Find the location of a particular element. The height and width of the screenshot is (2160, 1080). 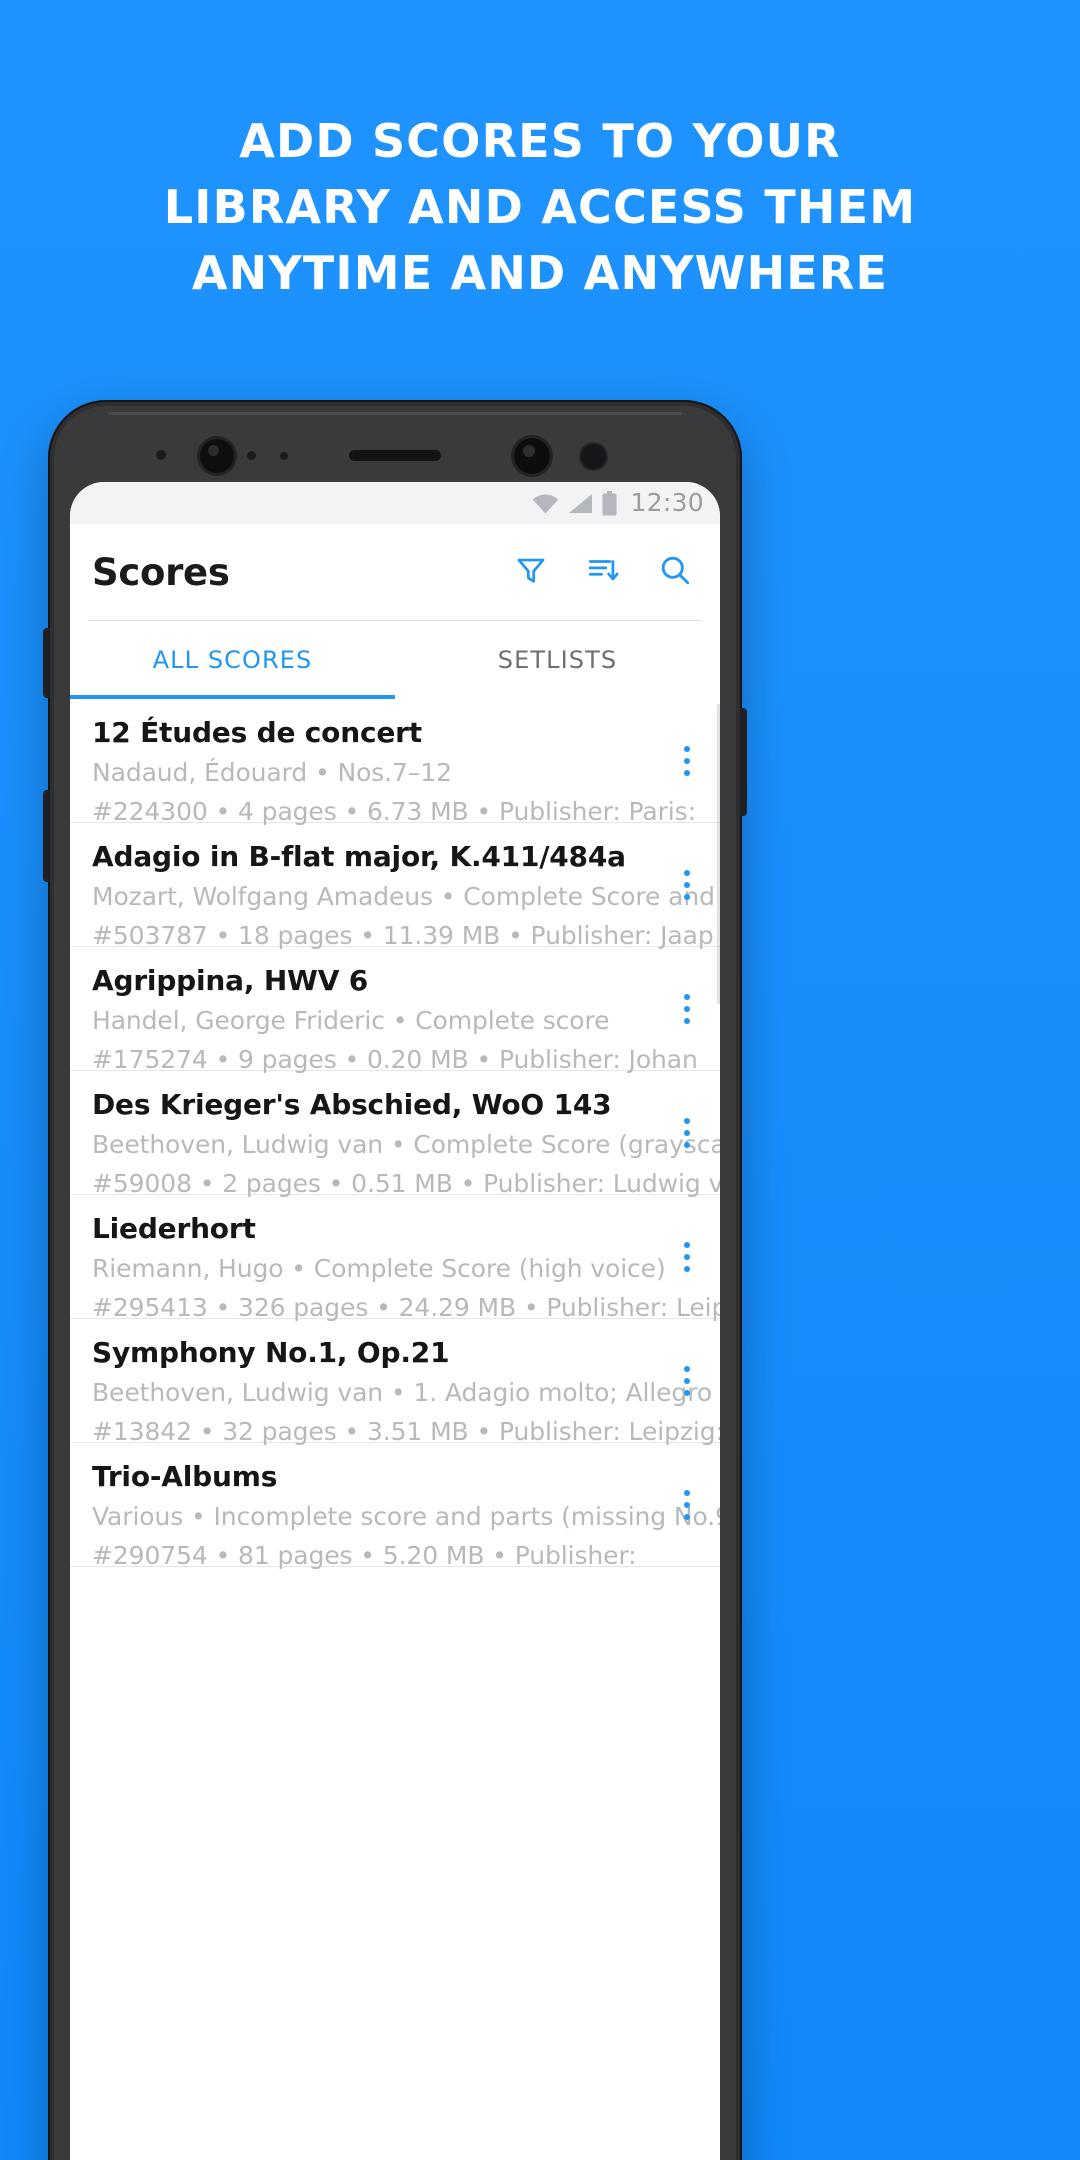

front-camera-secondary-icon is located at coordinates (532, 456).